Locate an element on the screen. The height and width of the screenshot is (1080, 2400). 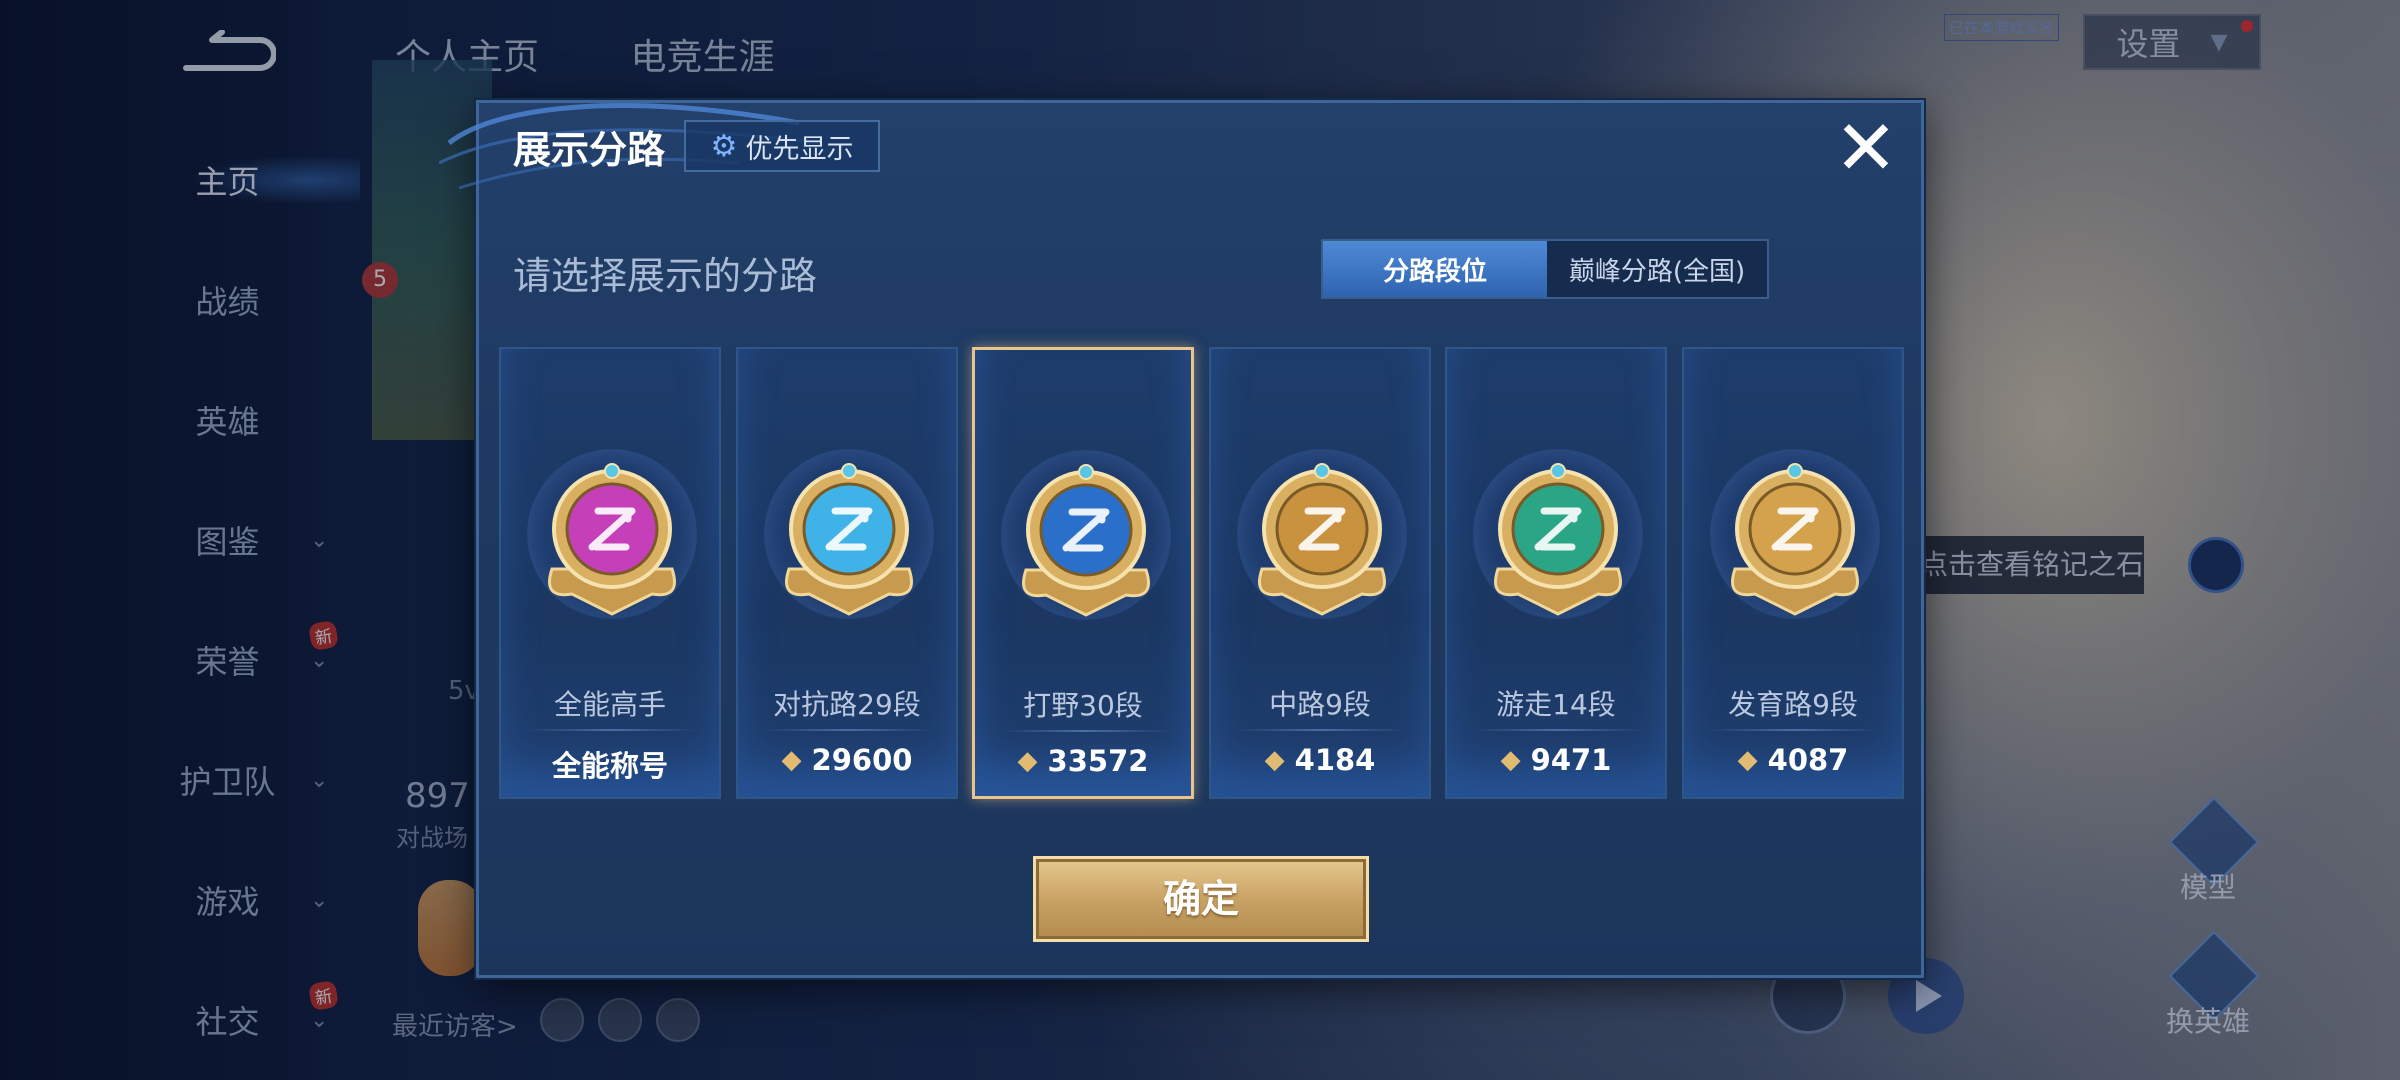
lane-score: 全能称号 is located at coordinates (610, 764).